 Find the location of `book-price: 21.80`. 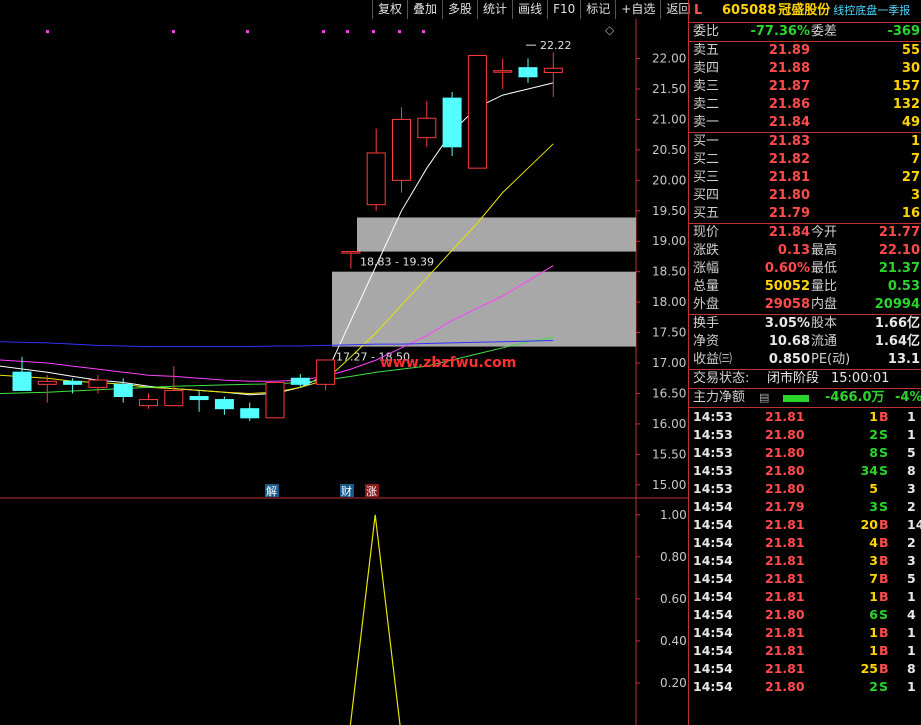

book-price: 21.80 is located at coordinates (789, 195).